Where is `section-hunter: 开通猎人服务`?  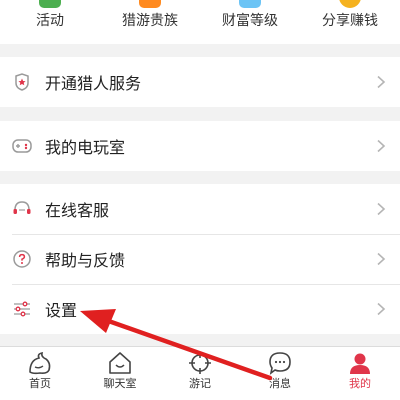
section-hunter: 开通猎人服务 is located at coordinates (200, 82).